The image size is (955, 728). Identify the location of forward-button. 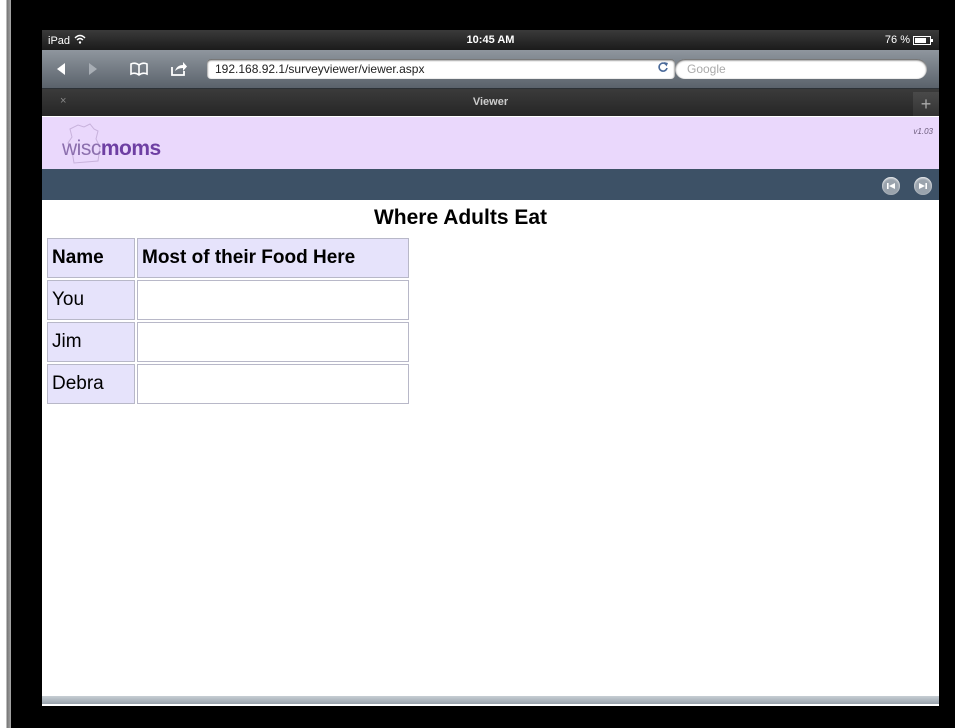
(93, 69).